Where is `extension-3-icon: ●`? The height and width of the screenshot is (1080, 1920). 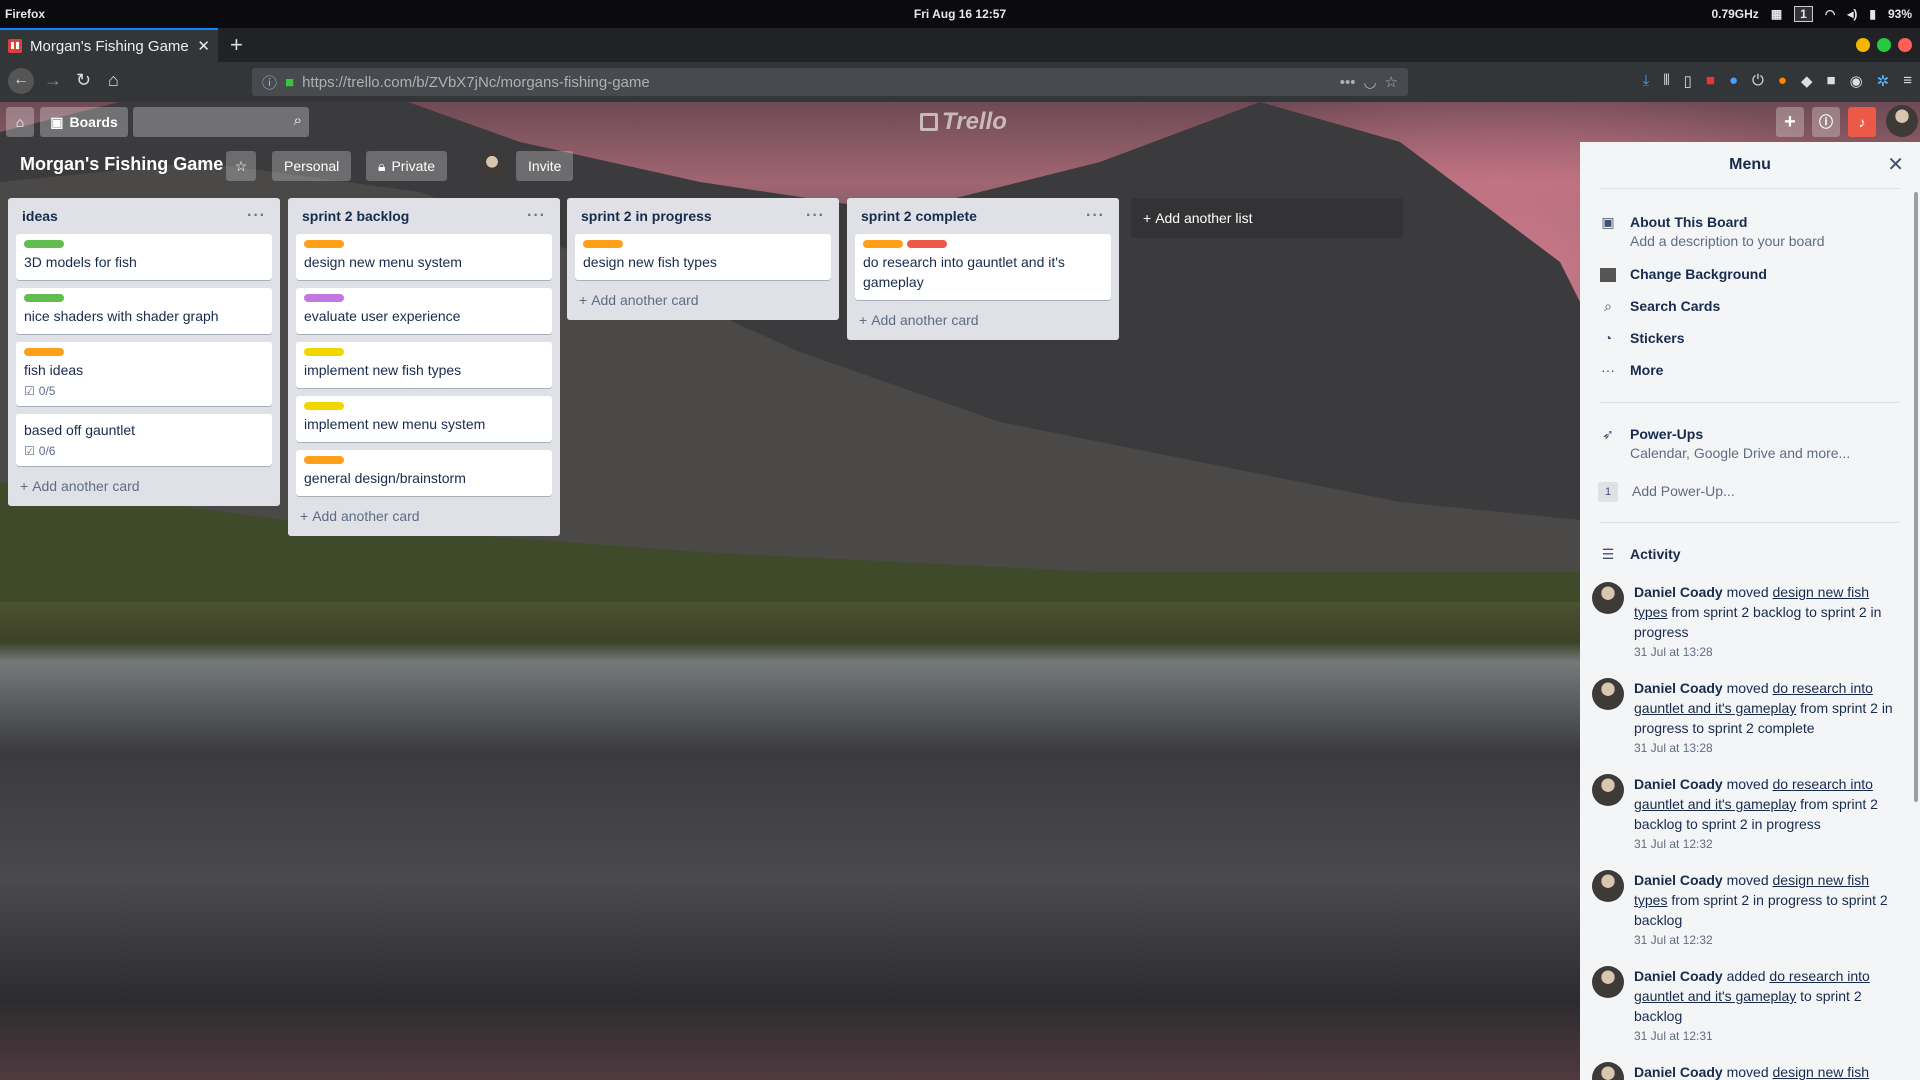 extension-3-icon: ● is located at coordinates (1782, 81).